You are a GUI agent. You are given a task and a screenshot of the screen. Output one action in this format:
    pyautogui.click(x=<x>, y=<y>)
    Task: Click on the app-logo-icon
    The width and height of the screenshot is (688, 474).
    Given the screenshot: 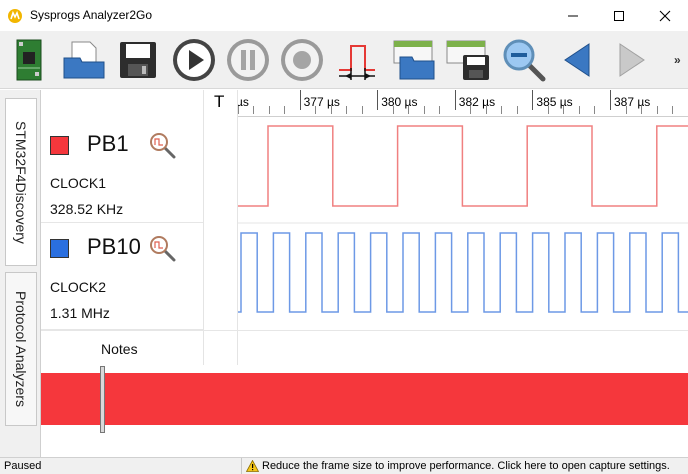 What is the action you would take?
    pyautogui.click(x=15, y=16)
    